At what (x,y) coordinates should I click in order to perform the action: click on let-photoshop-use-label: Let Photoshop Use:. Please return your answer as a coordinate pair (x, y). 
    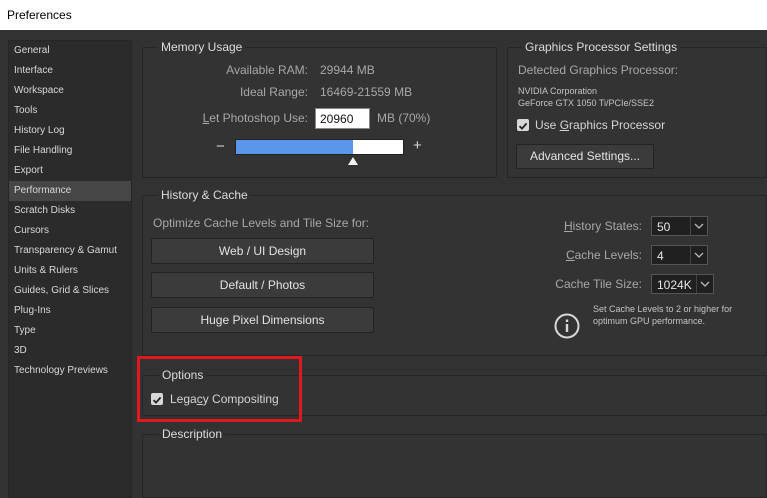
    Looking at the image, I should click on (255, 118).